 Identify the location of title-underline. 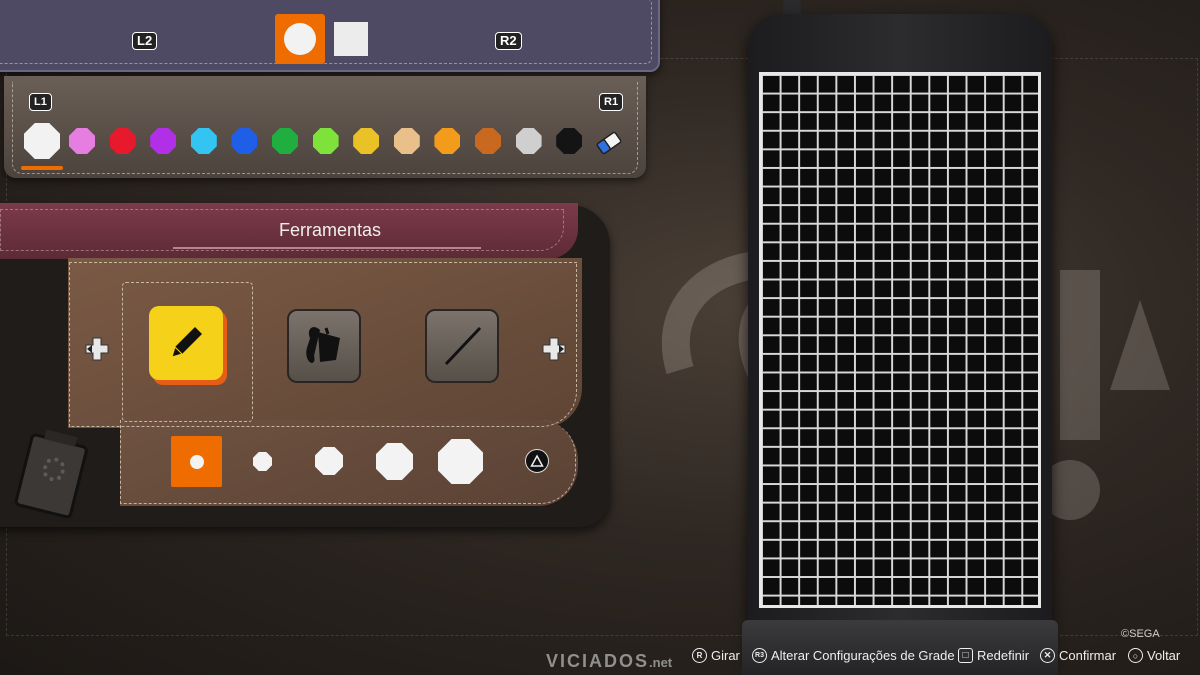
(327, 248).